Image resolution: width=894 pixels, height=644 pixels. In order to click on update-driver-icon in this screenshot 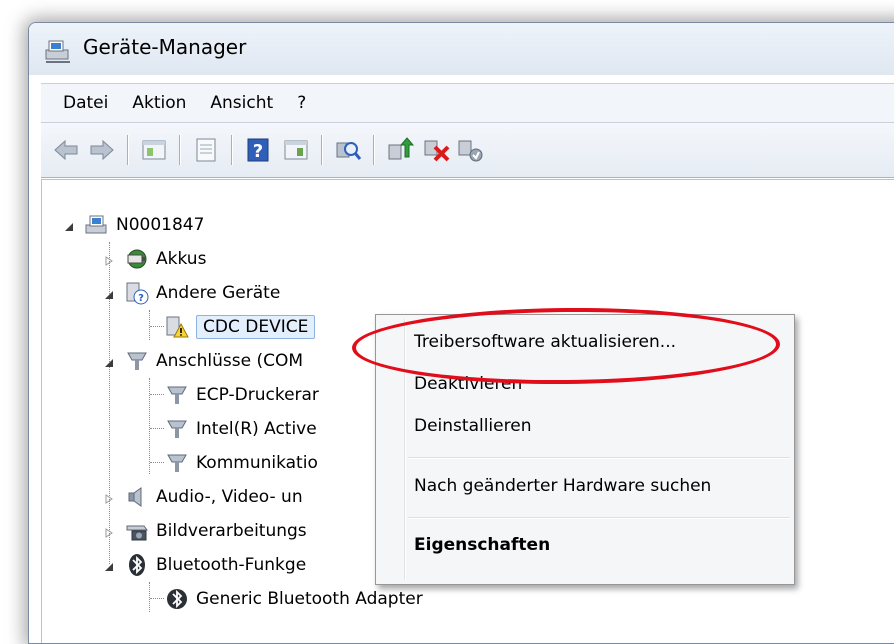, I will do `click(400, 150)`.